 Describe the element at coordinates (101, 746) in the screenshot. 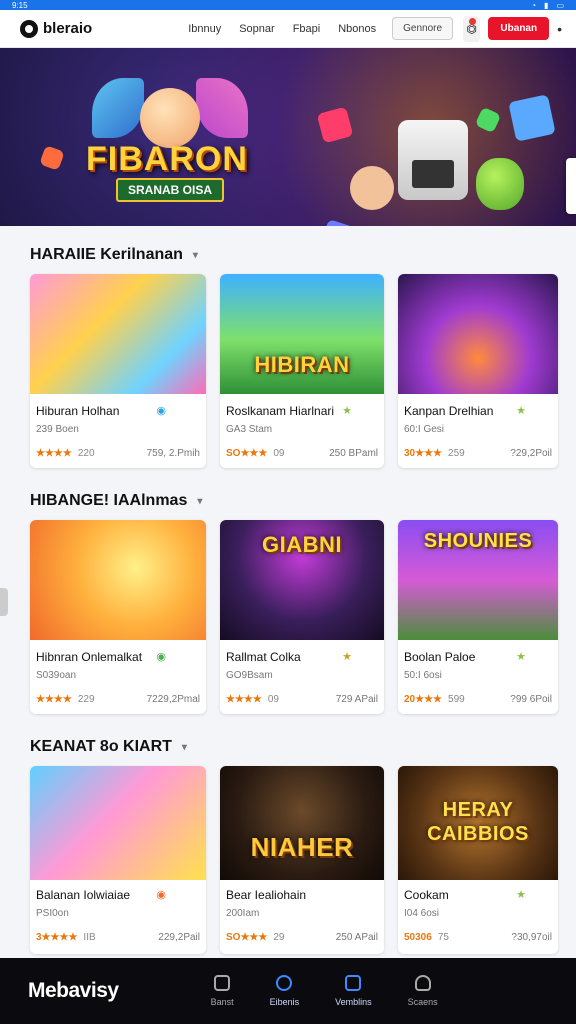

I see `section-title-text: KEANAT 8o KIART` at that location.